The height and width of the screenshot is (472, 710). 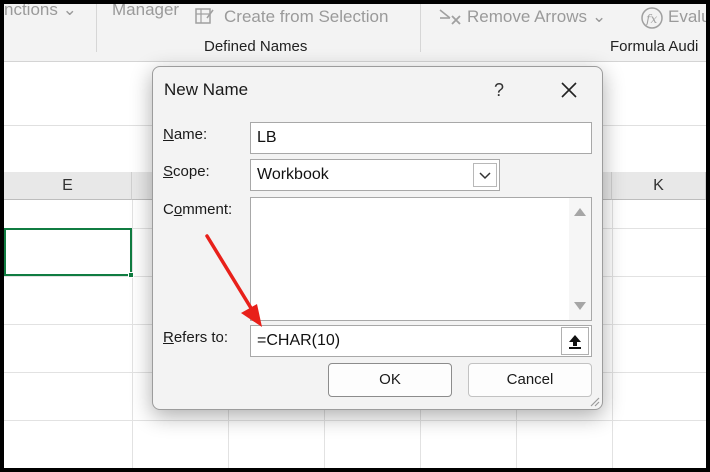 I want to click on remove-arrows-dropdown: ⌄, so click(x=599, y=17).